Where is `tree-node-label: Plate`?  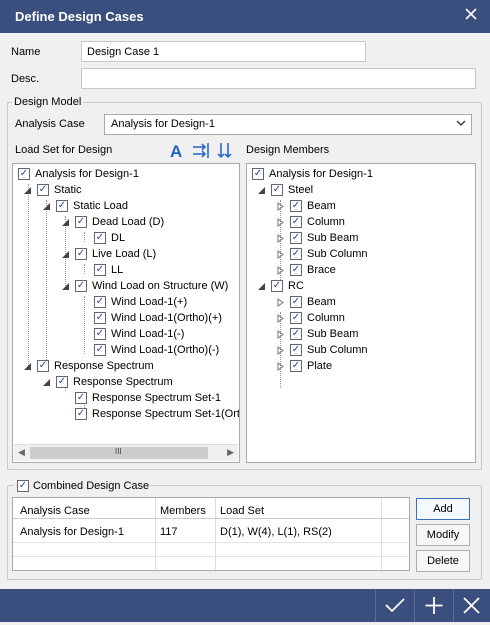 tree-node-label: Plate is located at coordinates (320, 366).